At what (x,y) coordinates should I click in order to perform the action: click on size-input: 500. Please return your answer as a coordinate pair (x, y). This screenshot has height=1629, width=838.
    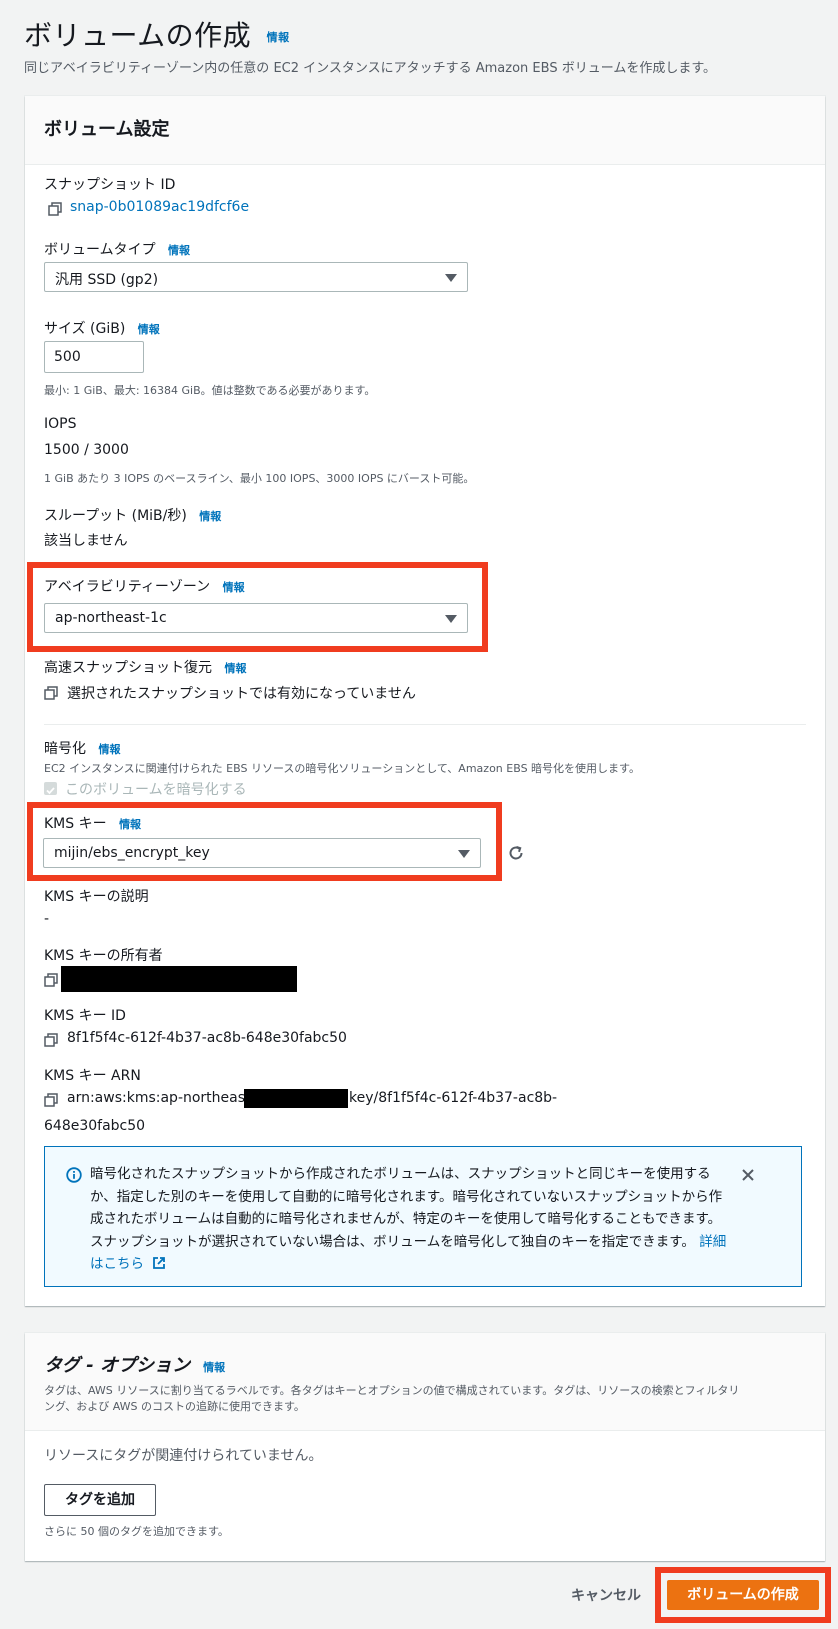
    Looking at the image, I should click on (94, 357).